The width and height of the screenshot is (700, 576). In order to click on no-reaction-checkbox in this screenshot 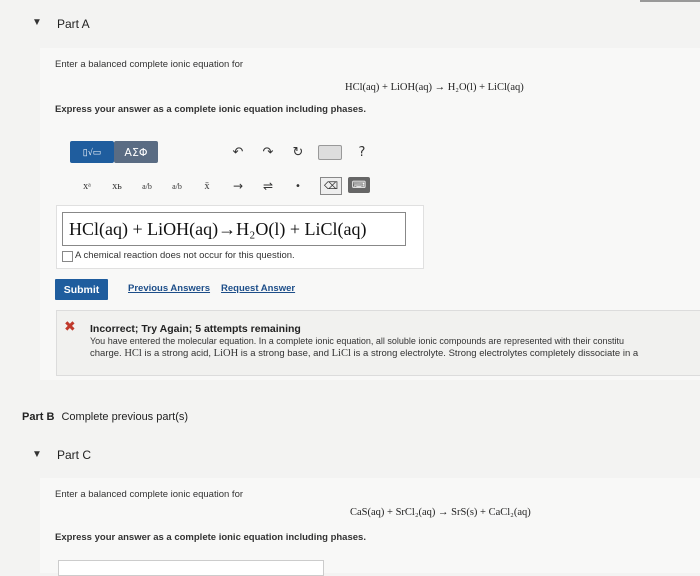, I will do `click(67, 256)`.